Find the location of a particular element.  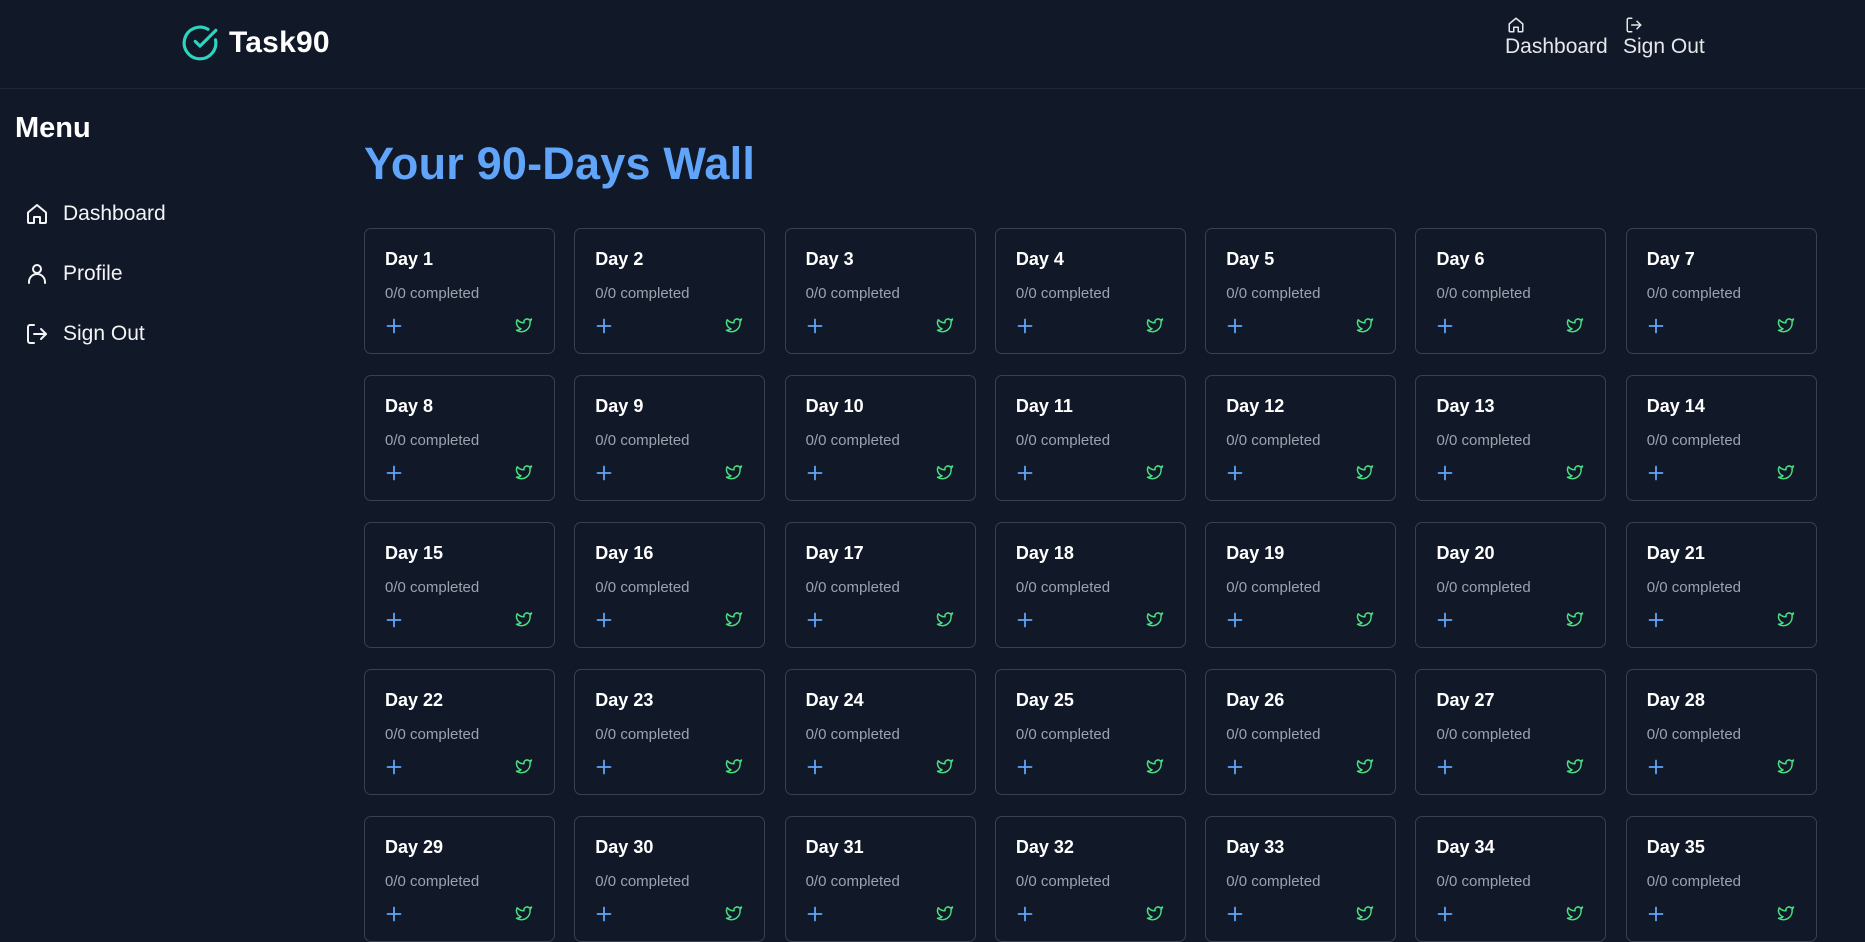

day-card: Day 9 0/0 completed is located at coordinates (670, 438).